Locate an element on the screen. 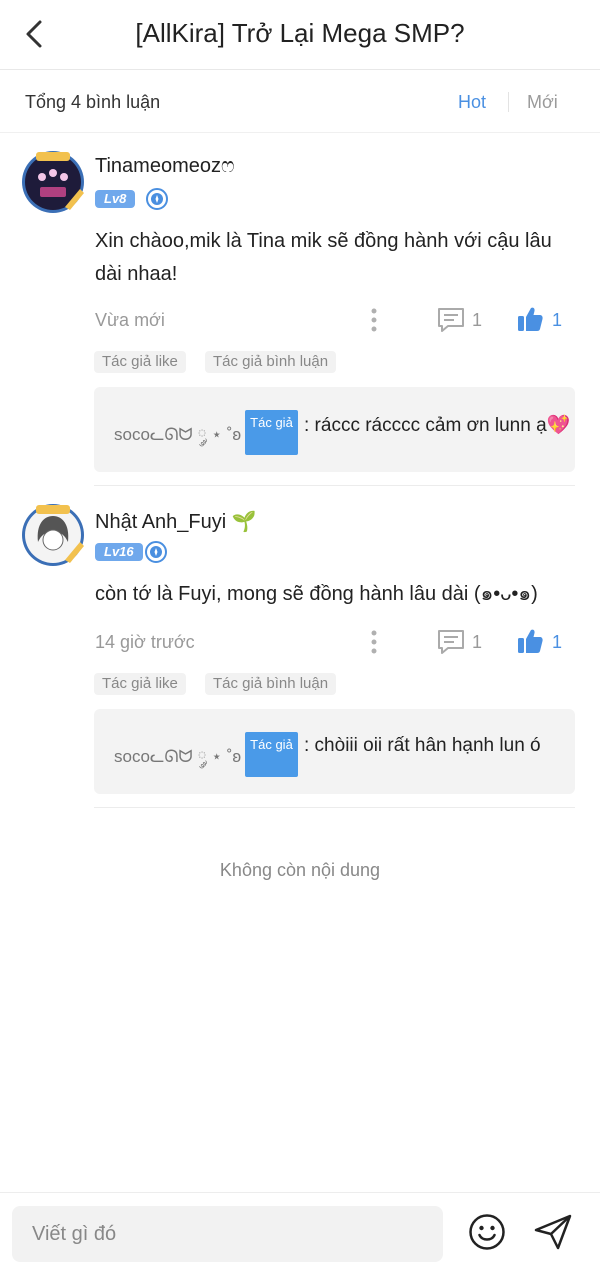 Image resolution: width=600 pixels, height=1274 pixels. comment-composer is located at coordinates (300, 1233).